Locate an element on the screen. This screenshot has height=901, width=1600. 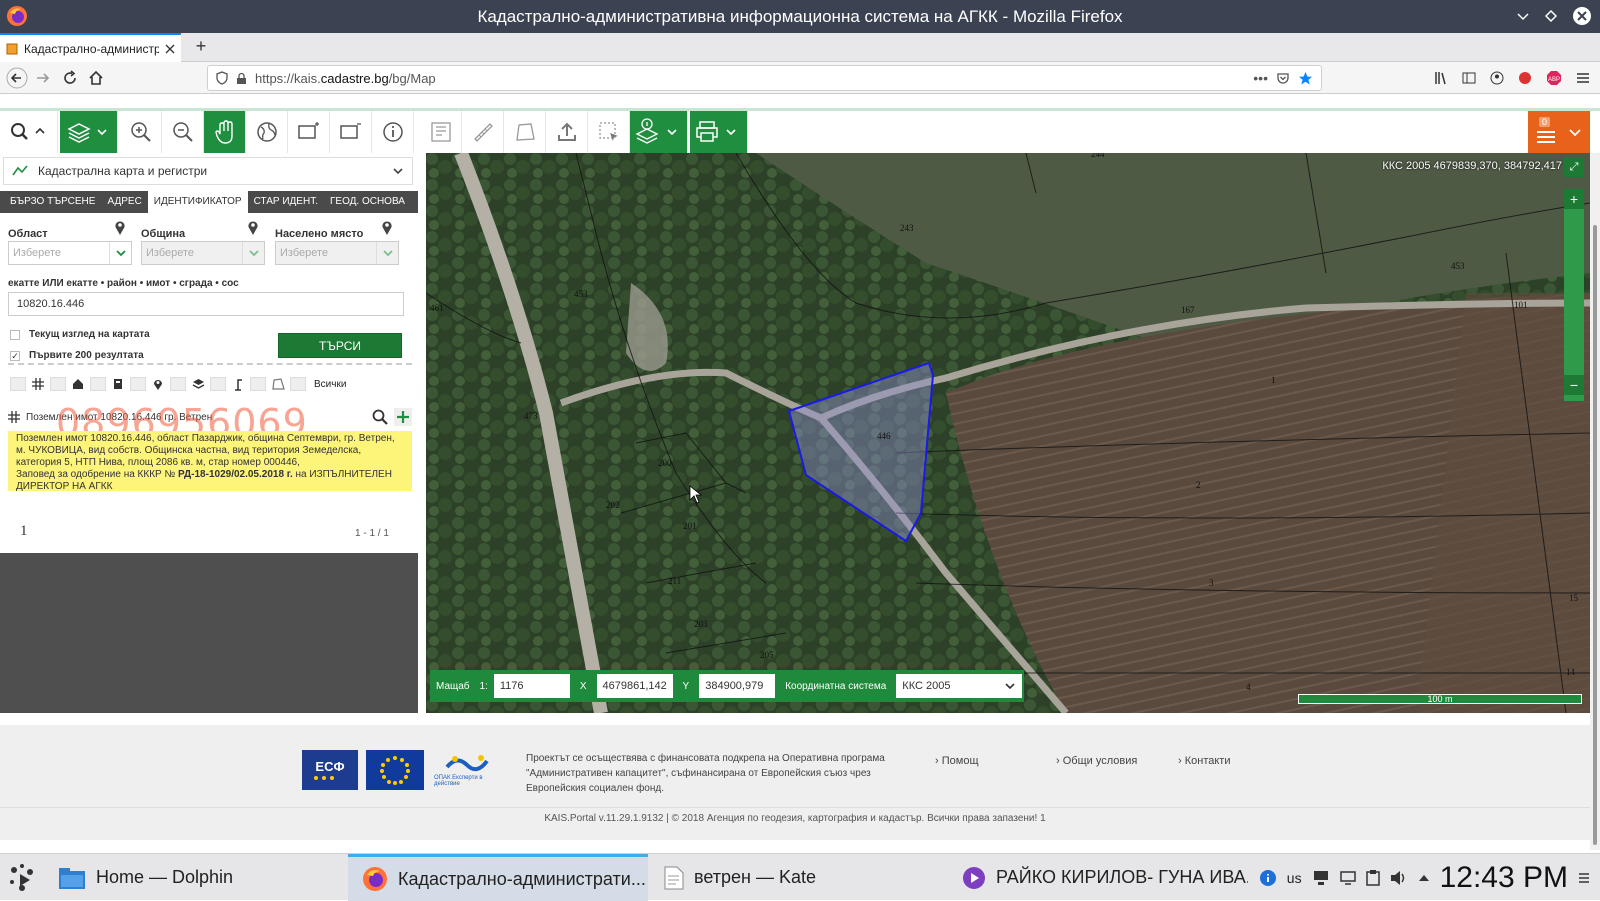
page-scrollbar is located at coordinates (1595, 501).